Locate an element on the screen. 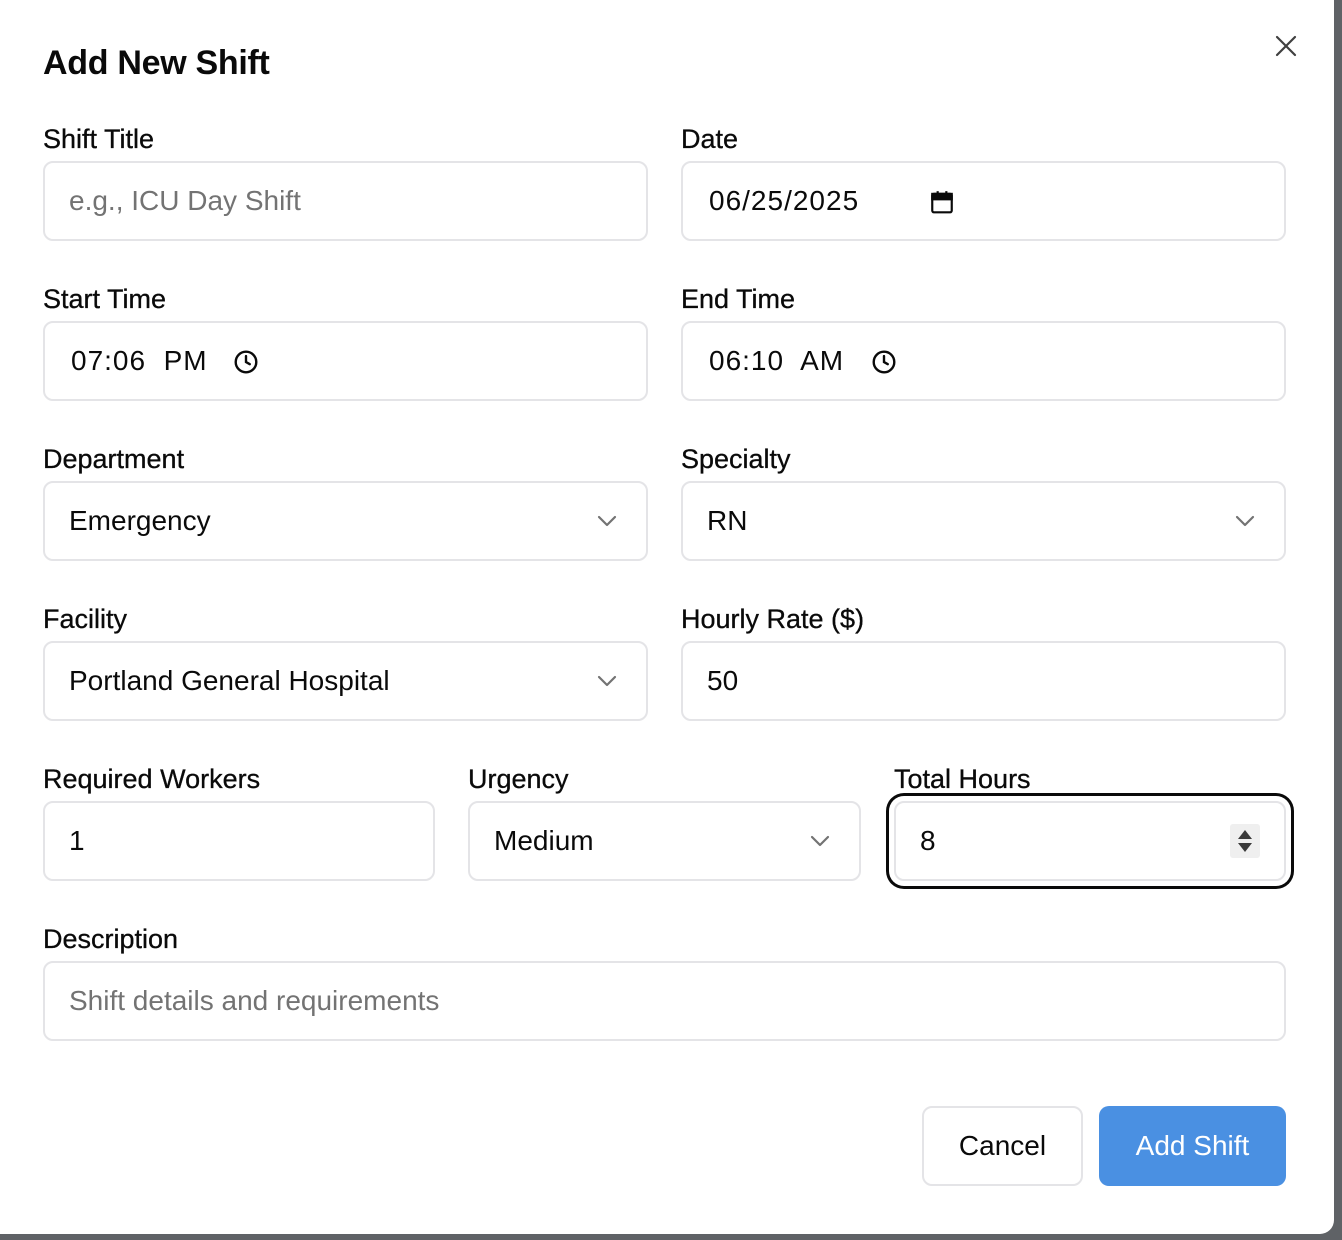  date-value: 06/25/2025 is located at coordinates (784, 200).